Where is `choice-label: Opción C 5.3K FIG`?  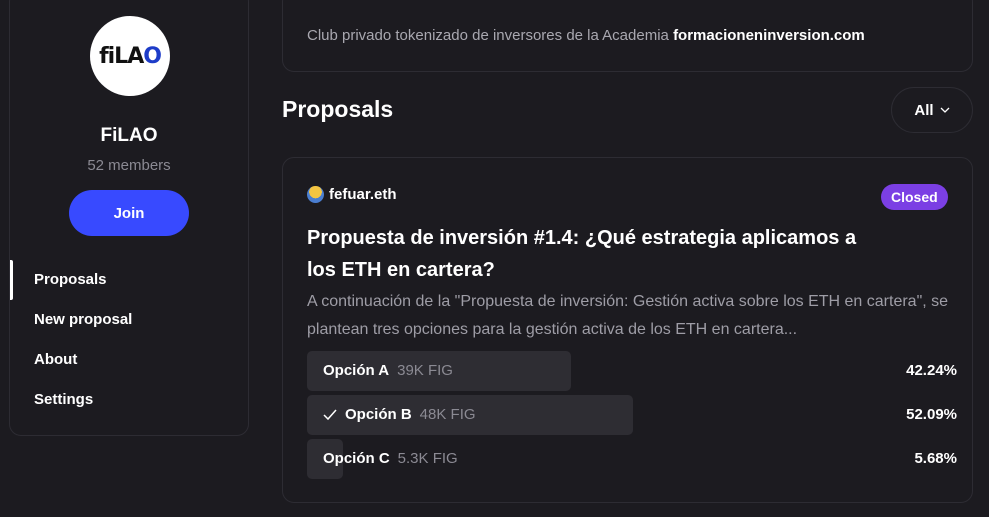 choice-label: Opción C 5.3K FIG is located at coordinates (390, 459).